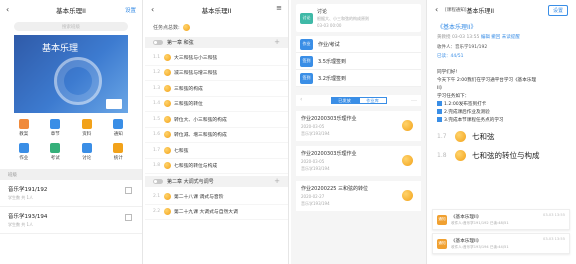  Describe the element at coordinates (480, 11) in the screenshot. I see `notice-course-title: 基本乐理II` at that location.